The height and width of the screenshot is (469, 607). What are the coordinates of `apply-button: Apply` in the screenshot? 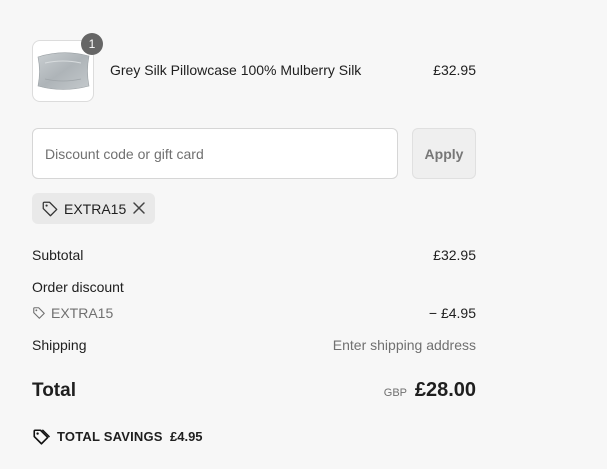 It's located at (444, 153).